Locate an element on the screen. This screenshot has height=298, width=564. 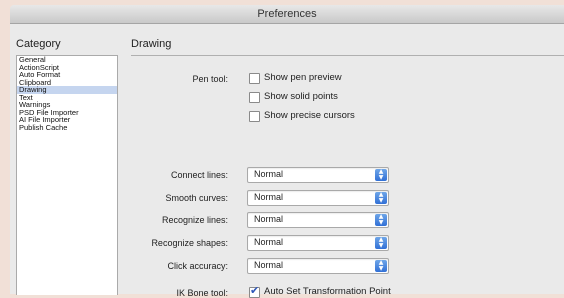
ik-bone-tool-label: IK Bone tool: is located at coordinates (202, 293).